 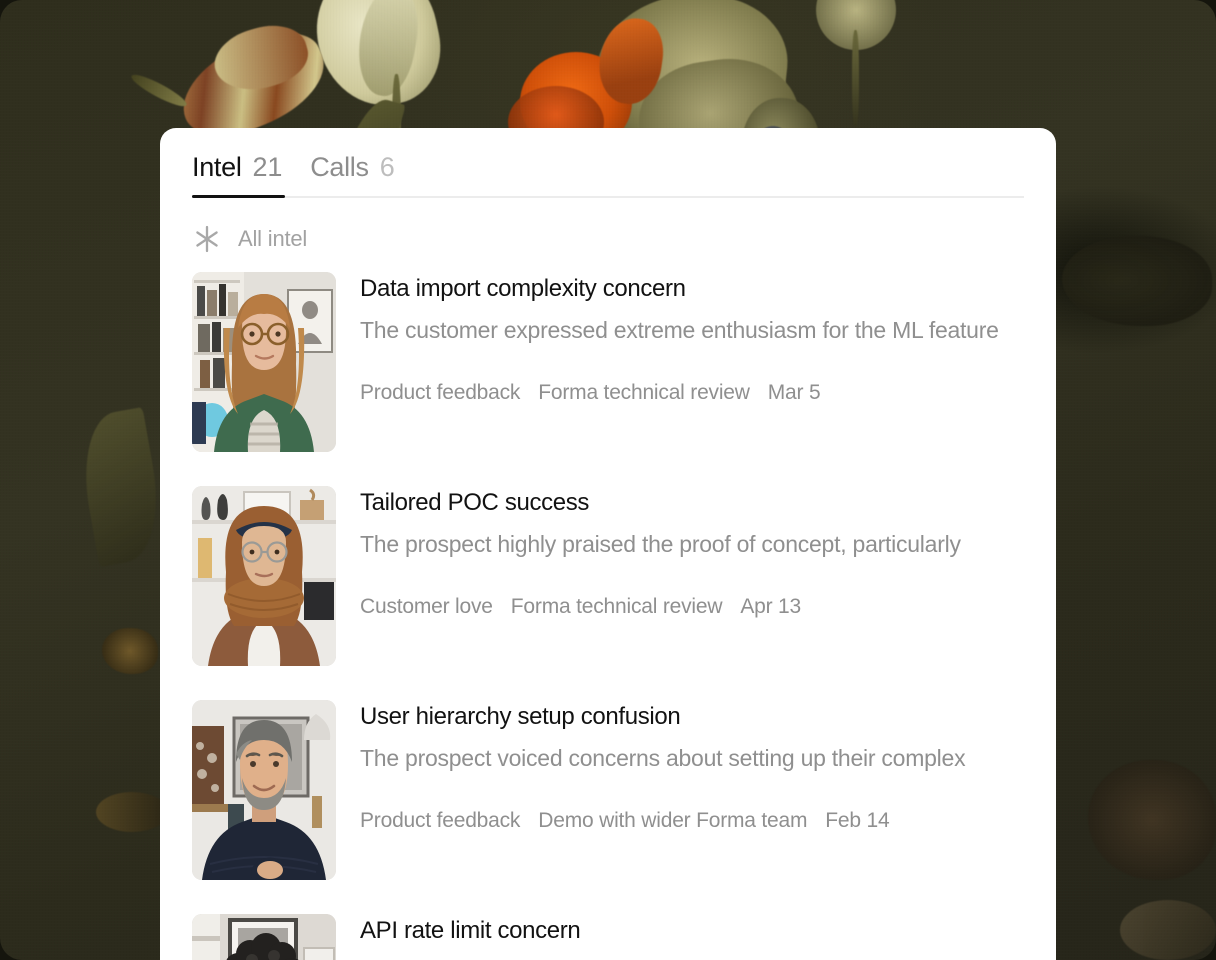 I want to click on tab-calls-label: Calls, so click(x=339, y=167).